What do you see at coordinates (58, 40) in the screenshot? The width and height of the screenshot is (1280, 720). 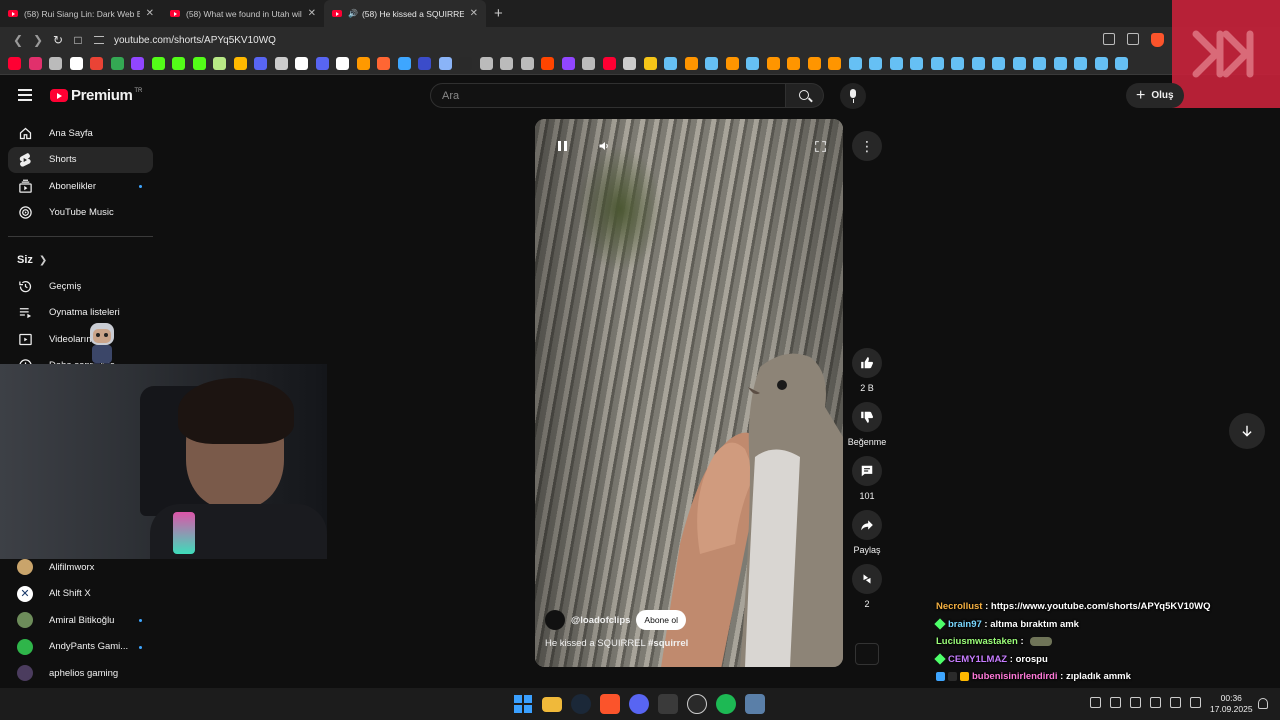 I see `reload-icon: ↻` at bounding box center [58, 40].